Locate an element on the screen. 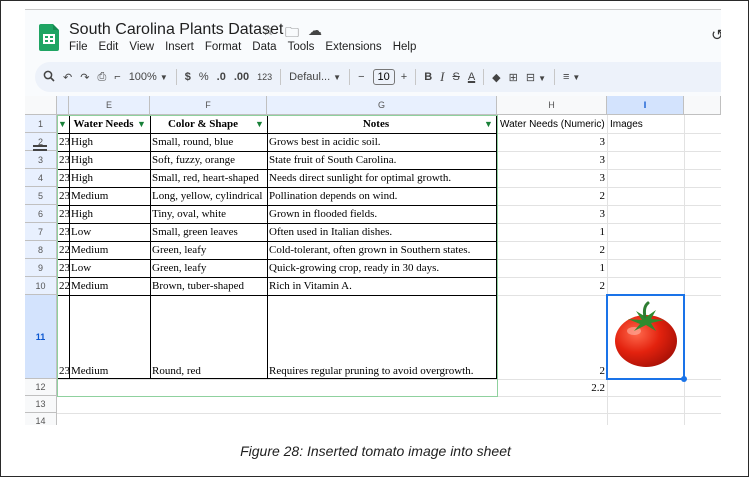 The width and height of the screenshot is (749, 477). row-header: 1 is located at coordinates (41, 124).